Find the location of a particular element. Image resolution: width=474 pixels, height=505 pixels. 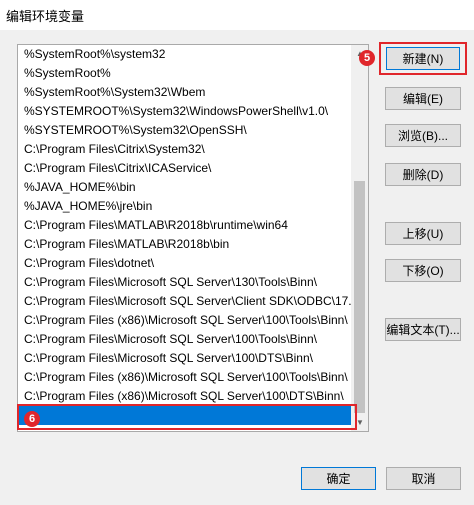

new-button: 新建(N) is located at coordinates (423, 58).